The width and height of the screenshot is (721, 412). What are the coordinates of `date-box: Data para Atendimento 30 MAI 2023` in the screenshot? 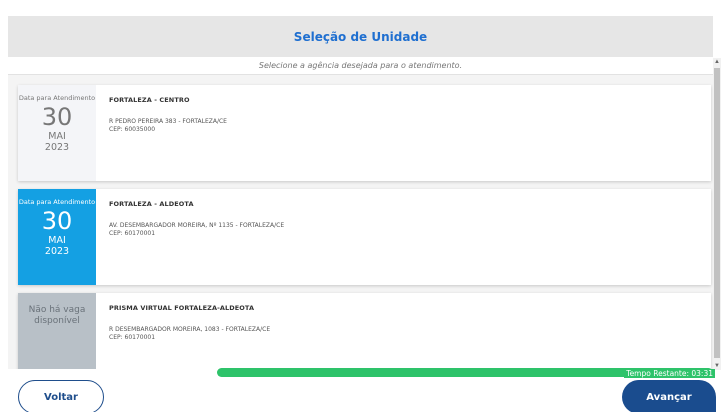 It's located at (57, 133).